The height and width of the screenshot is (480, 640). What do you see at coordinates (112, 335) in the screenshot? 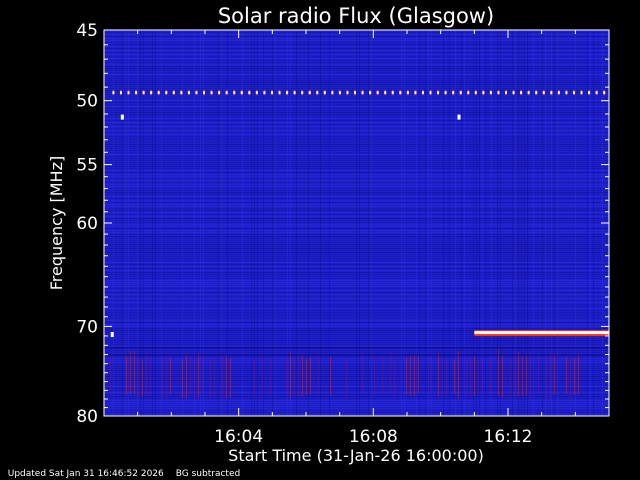
I see `hot-pixel` at bounding box center [112, 335].